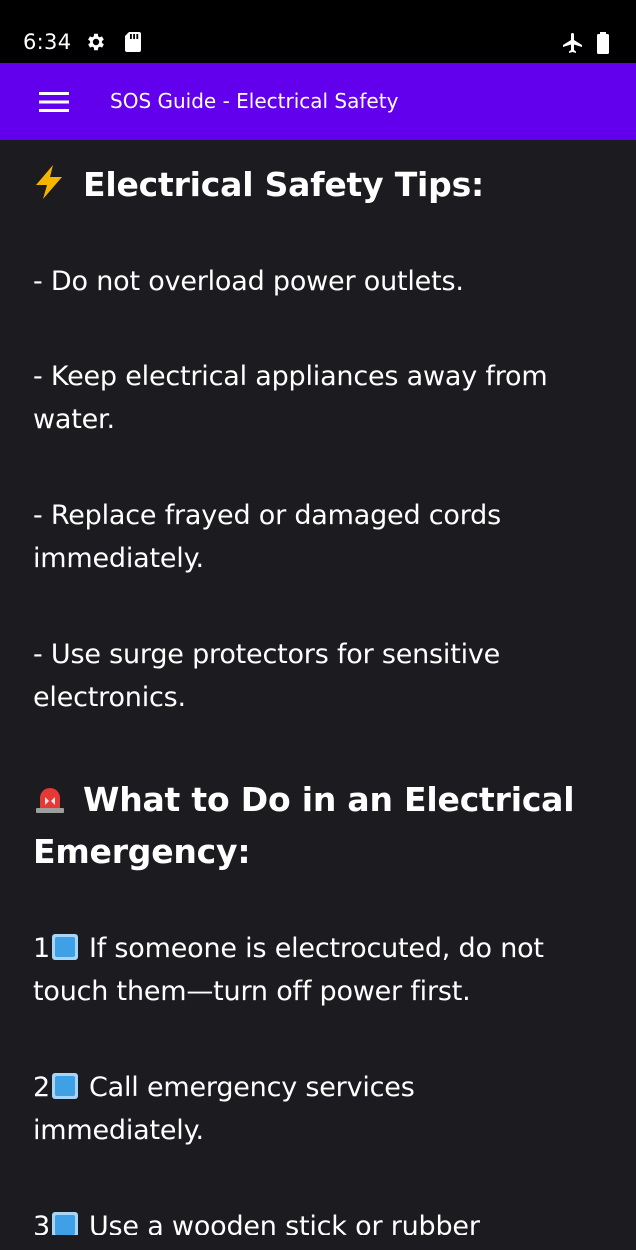  Describe the element at coordinates (318, 31) in the screenshot. I see `status-bar: 6:34` at that location.